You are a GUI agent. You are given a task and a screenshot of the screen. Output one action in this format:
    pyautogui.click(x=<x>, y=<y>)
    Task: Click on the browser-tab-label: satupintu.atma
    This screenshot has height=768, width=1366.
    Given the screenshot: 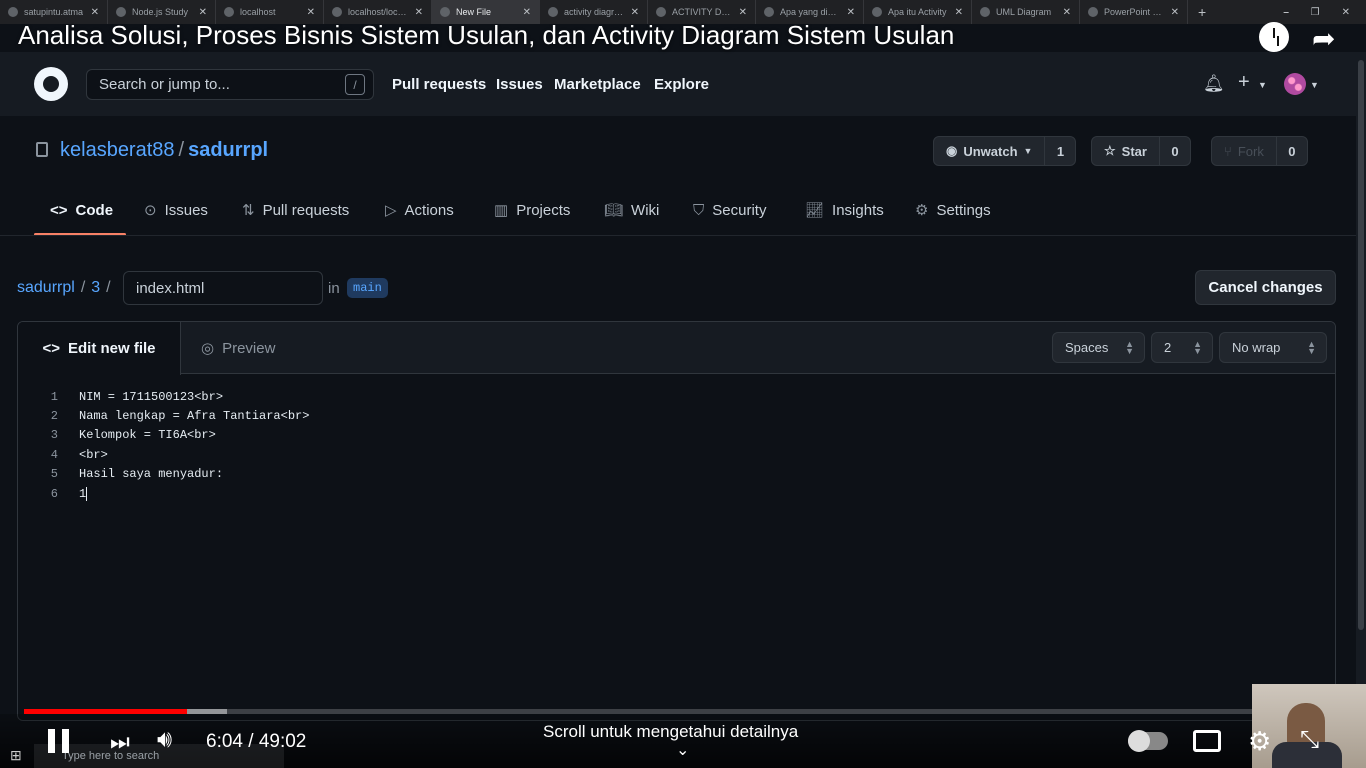 What is the action you would take?
    pyautogui.click(x=54, y=12)
    